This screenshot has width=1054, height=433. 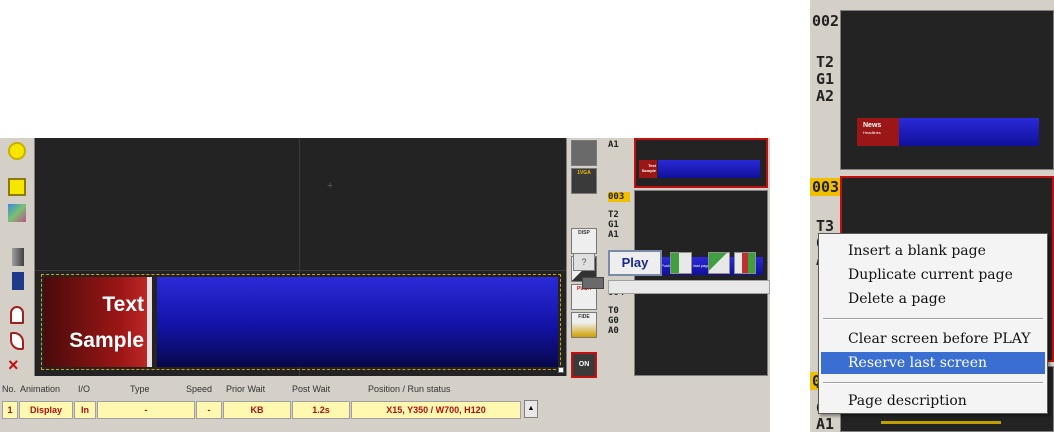 I want to click on mini-label: Text Sample, so click(x=648, y=169).